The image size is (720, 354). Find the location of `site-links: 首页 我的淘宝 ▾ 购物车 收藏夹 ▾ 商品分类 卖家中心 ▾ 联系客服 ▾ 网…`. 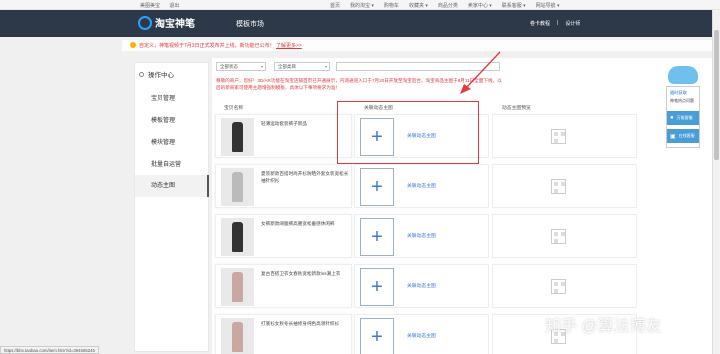

site-links: 首页 我的淘宝 ▾ 购物车 收藏夹 ▾ 商品分类 卖家中心 ▾ 联系客服 ▾ 网… is located at coordinates (445, 5).